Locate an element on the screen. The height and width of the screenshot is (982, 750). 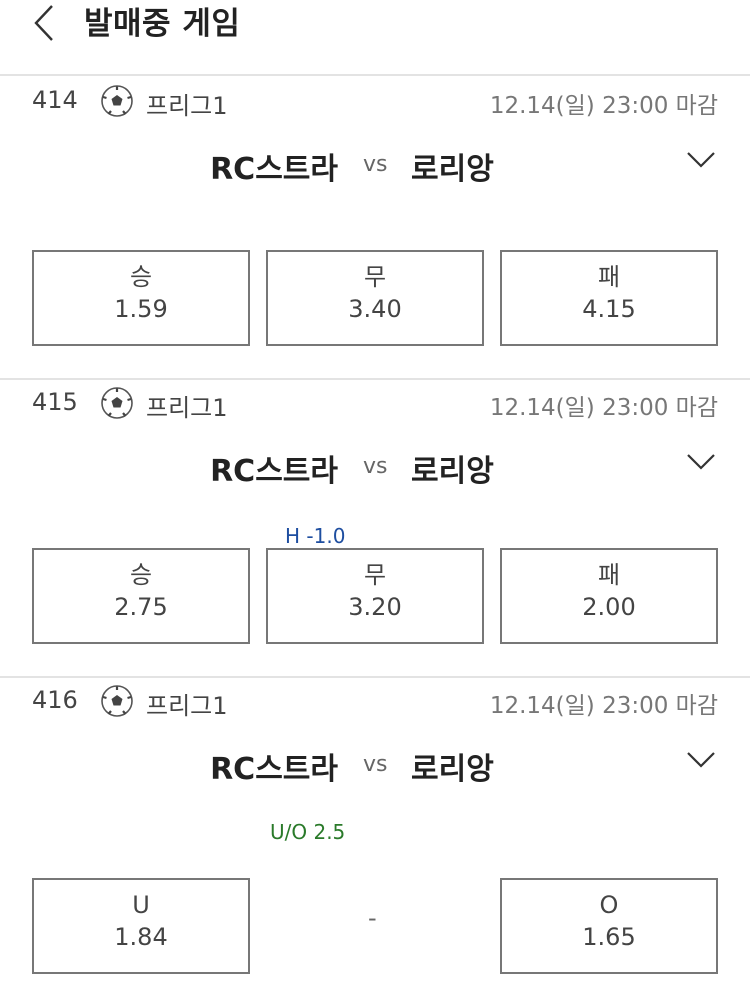
chevron-left-icon is located at coordinates (43, 23).